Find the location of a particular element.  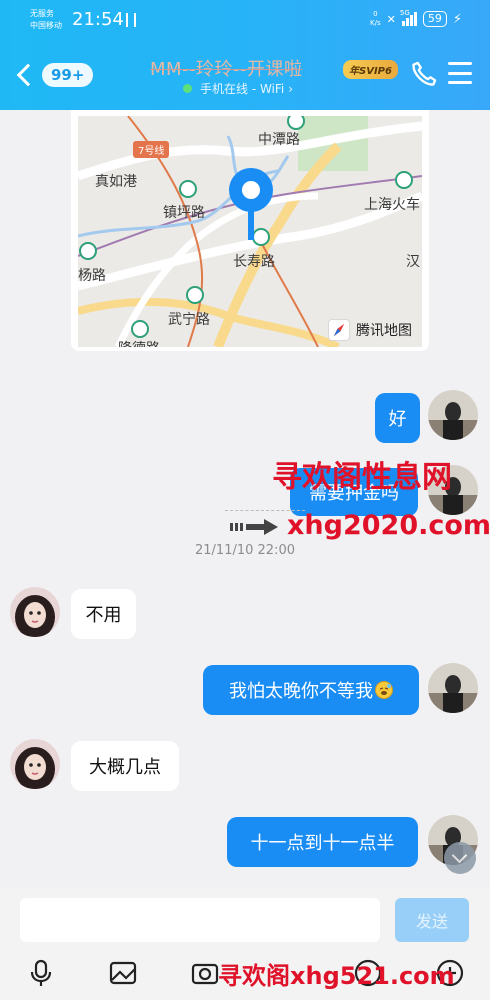

message-bubble-incoming: 不用 is located at coordinates (103, 614).